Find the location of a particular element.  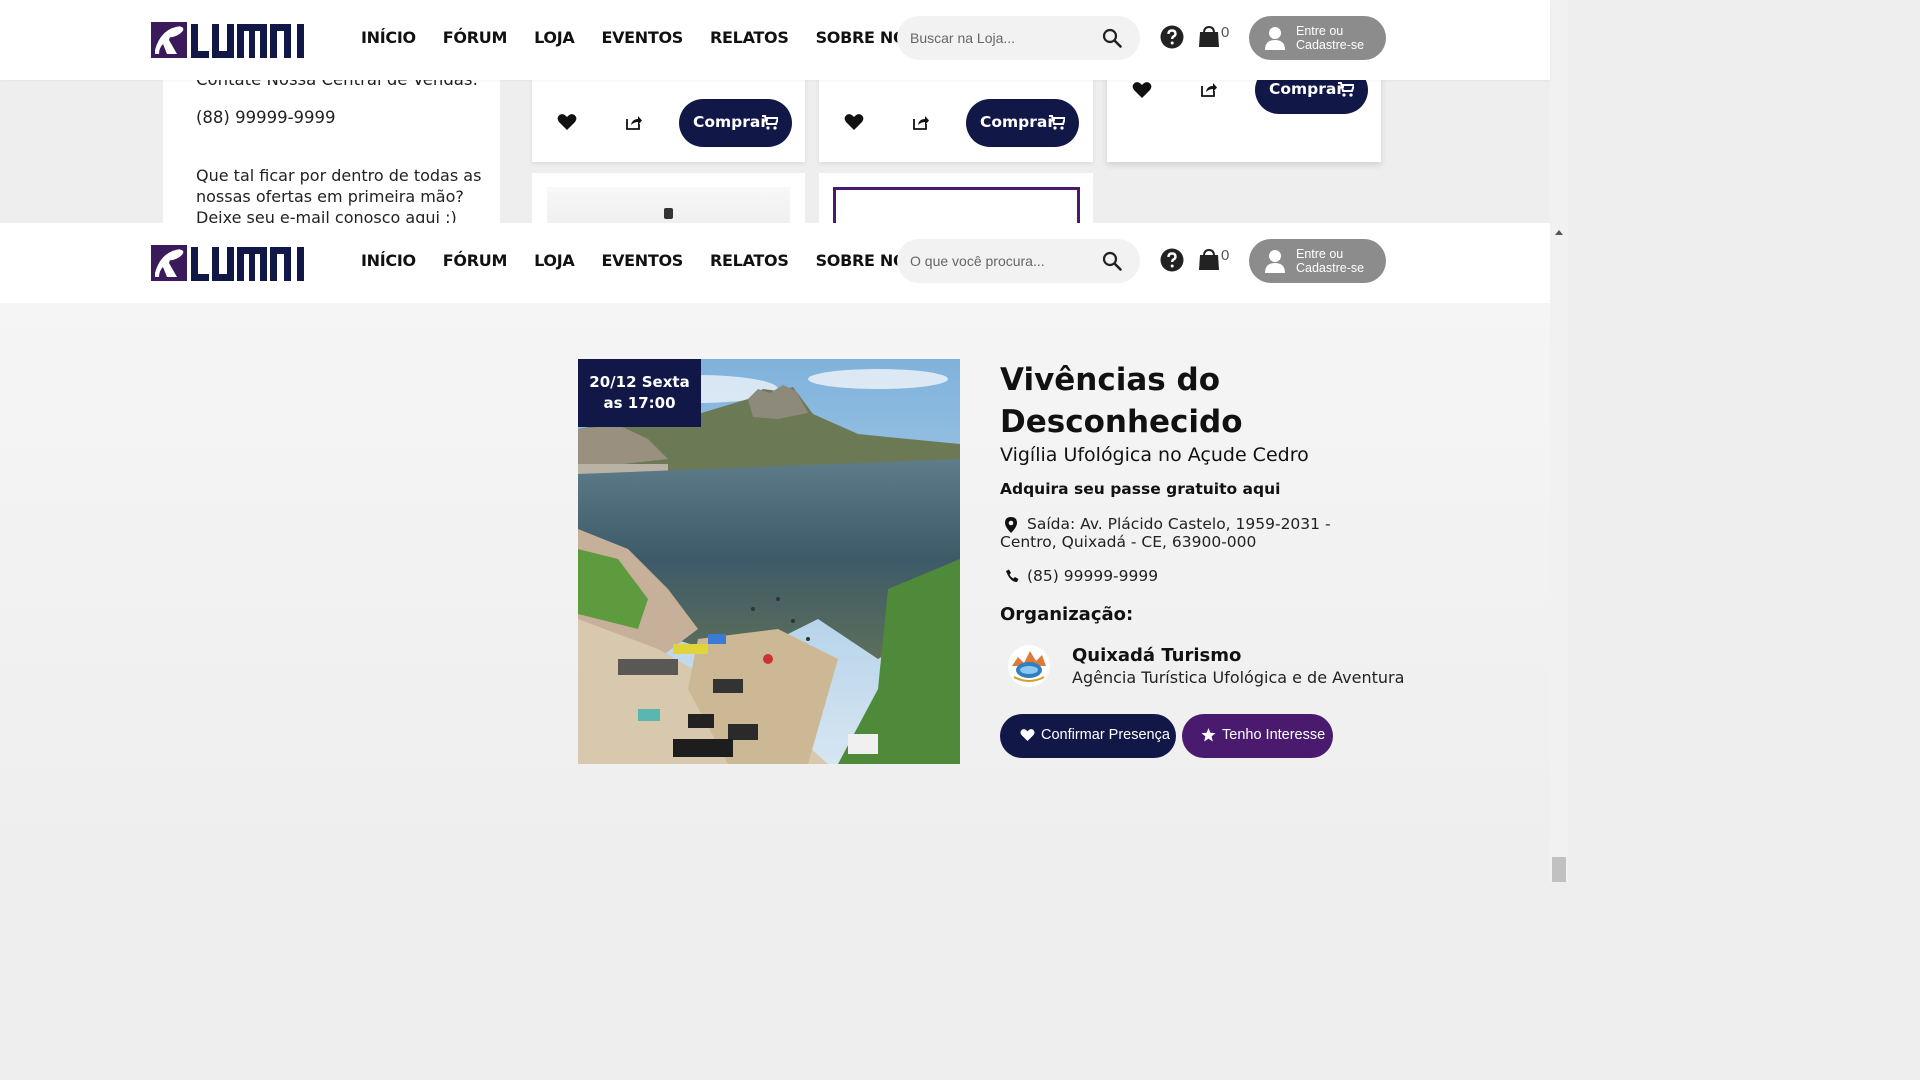

organizer-name: Quixadá Turismo is located at coordinates (1156, 655).